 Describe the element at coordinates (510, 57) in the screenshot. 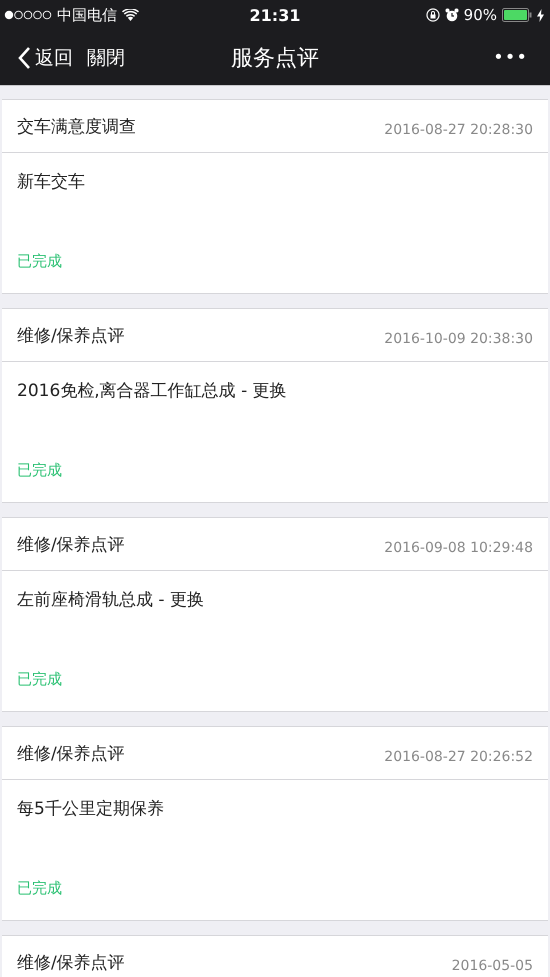

I see `more-button: •••` at that location.